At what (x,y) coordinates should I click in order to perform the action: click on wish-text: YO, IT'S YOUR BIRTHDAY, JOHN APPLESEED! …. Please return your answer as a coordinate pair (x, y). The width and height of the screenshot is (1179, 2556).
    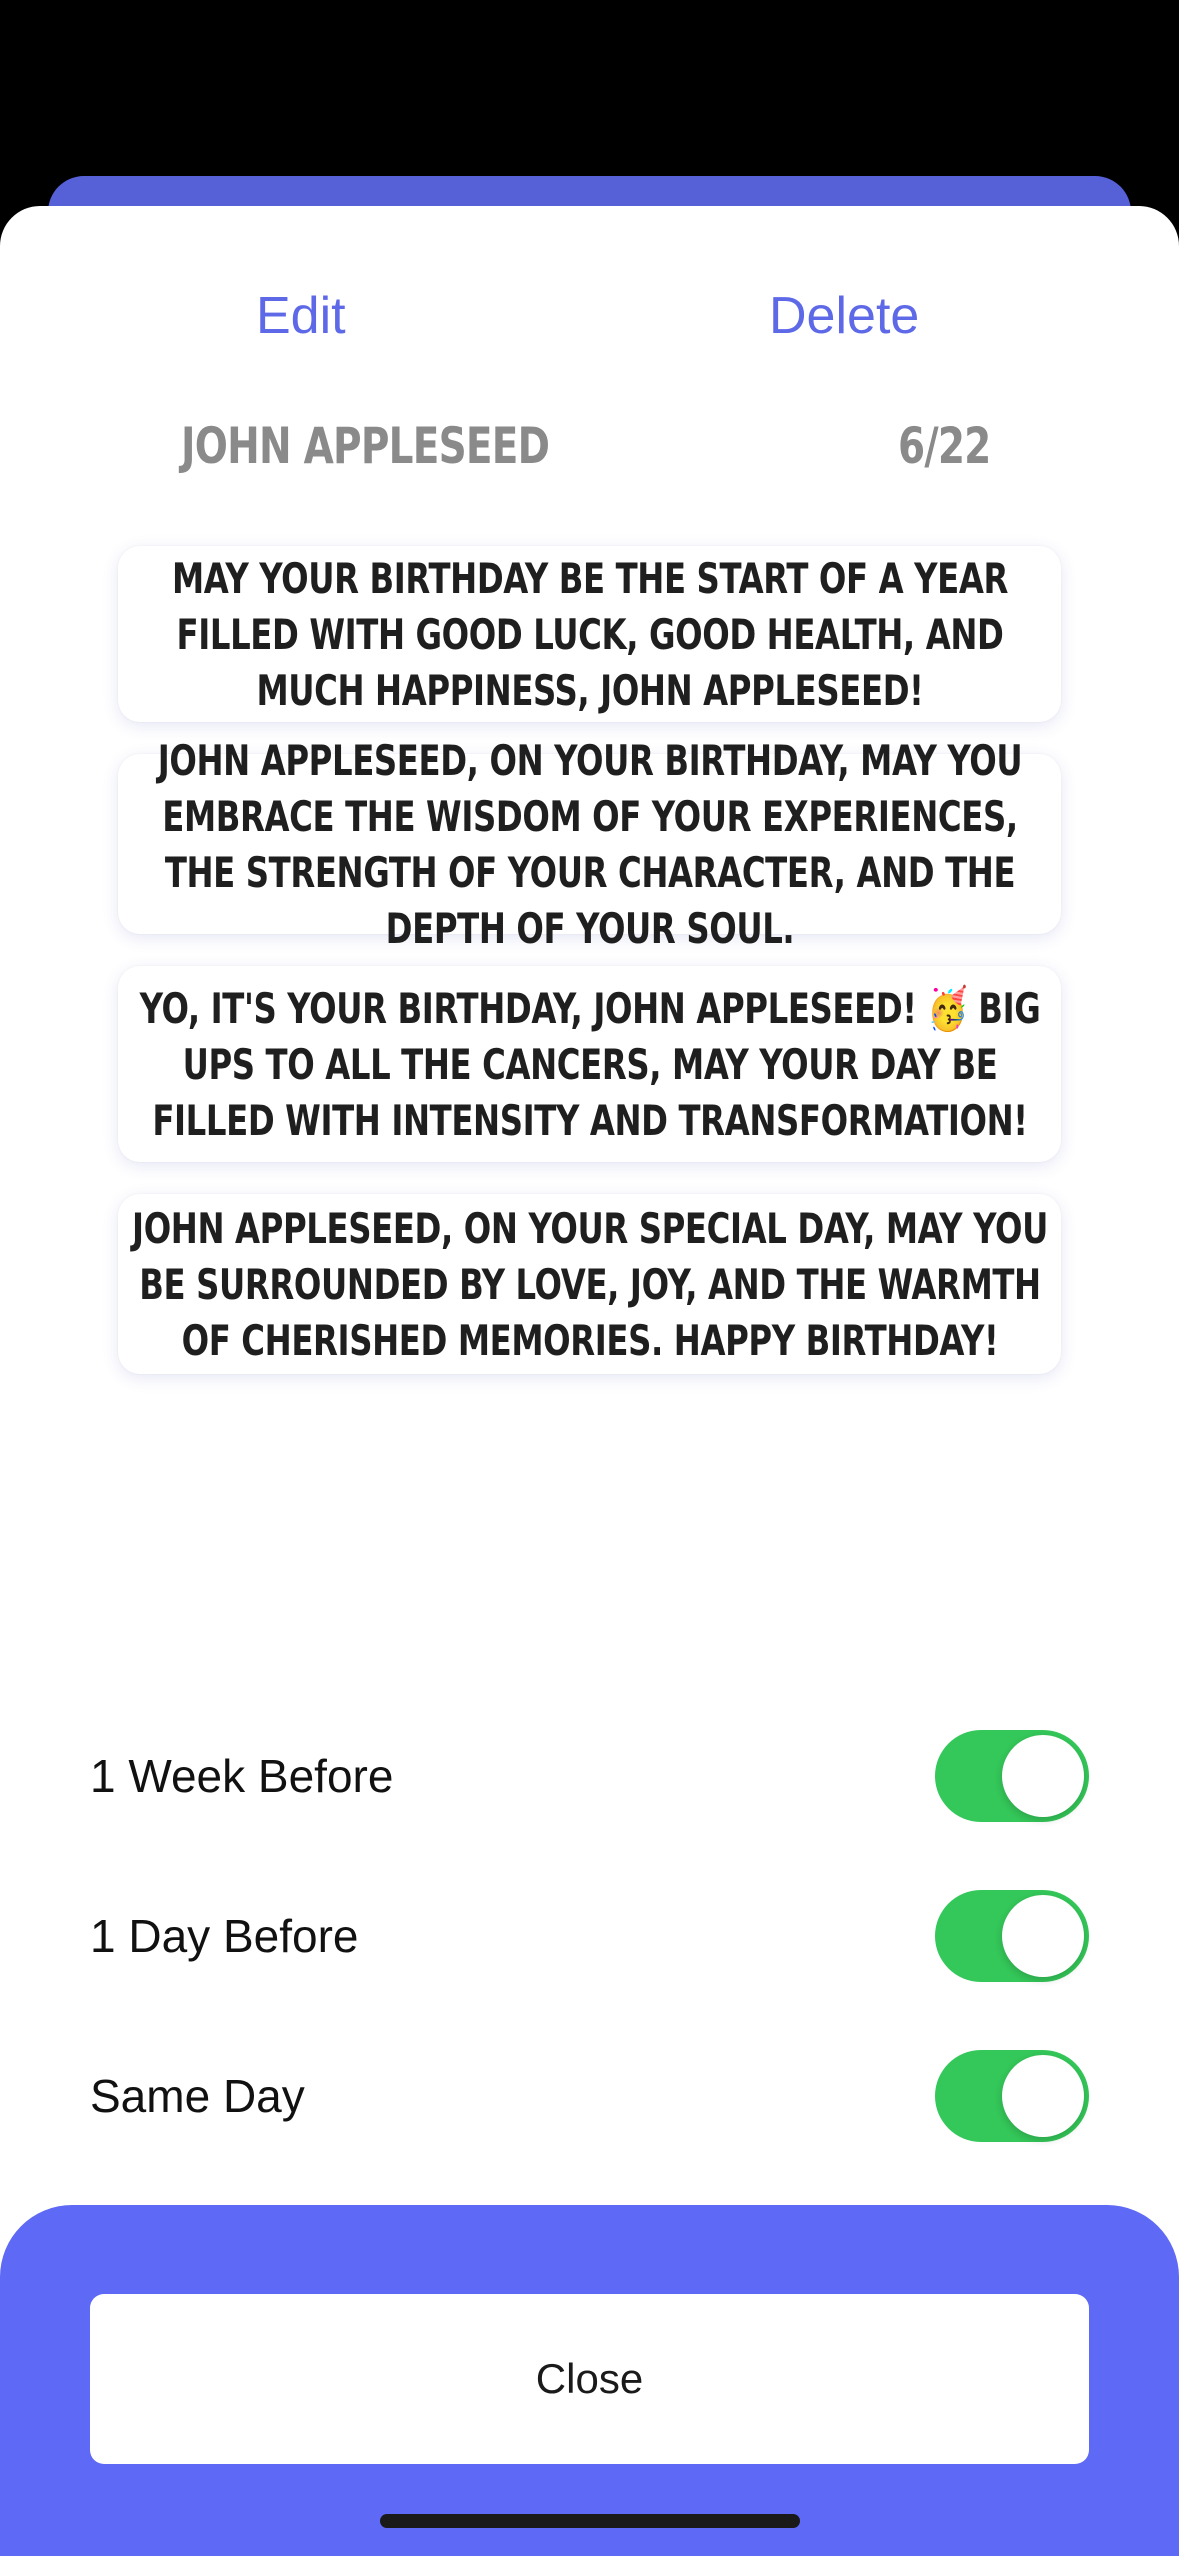
    Looking at the image, I should click on (589, 1064).